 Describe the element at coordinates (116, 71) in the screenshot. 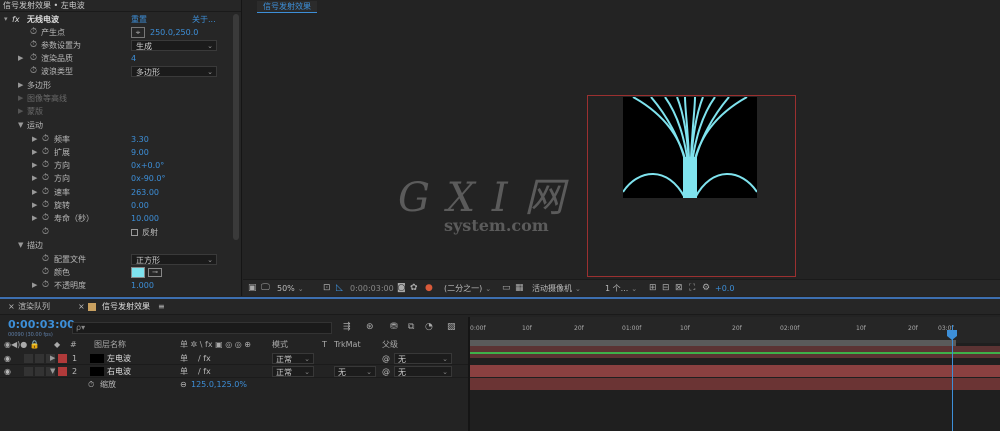

I see `param-row-wave-type: ⏱ 波浪类型 多边形 ⌄` at that location.